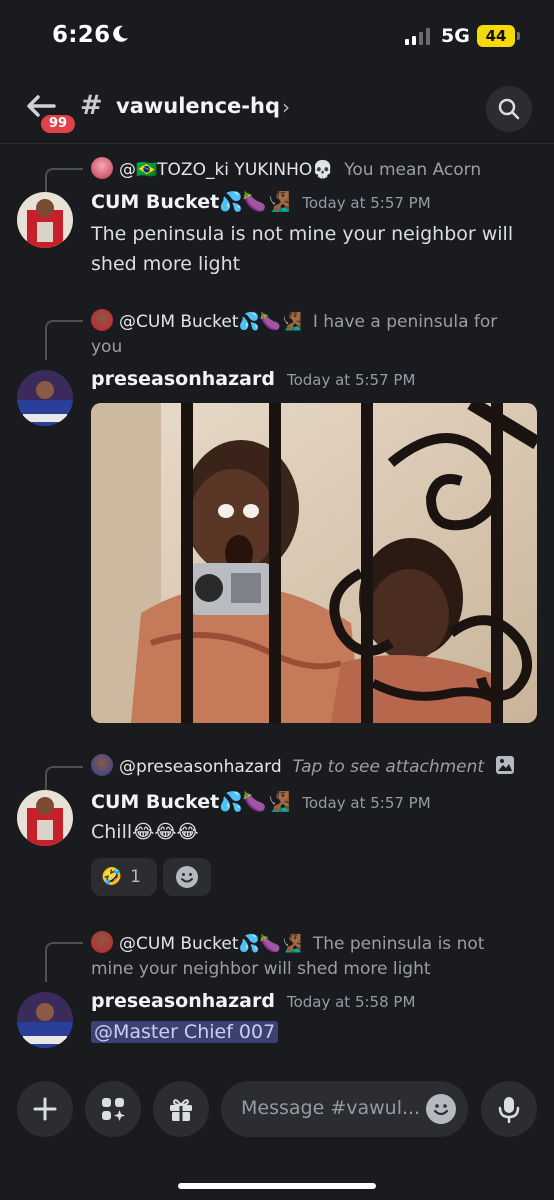 This screenshot has width=554, height=1200. Describe the element at coordinates (388, 767) in the screenshot. I see `reply-text: Tap to see attachment` at that location.